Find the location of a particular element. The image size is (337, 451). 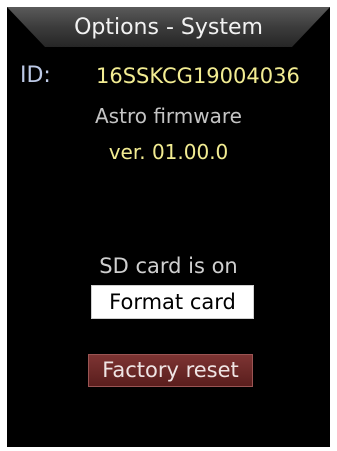

device-id-label: ID: is located at coordinates (35, 75).